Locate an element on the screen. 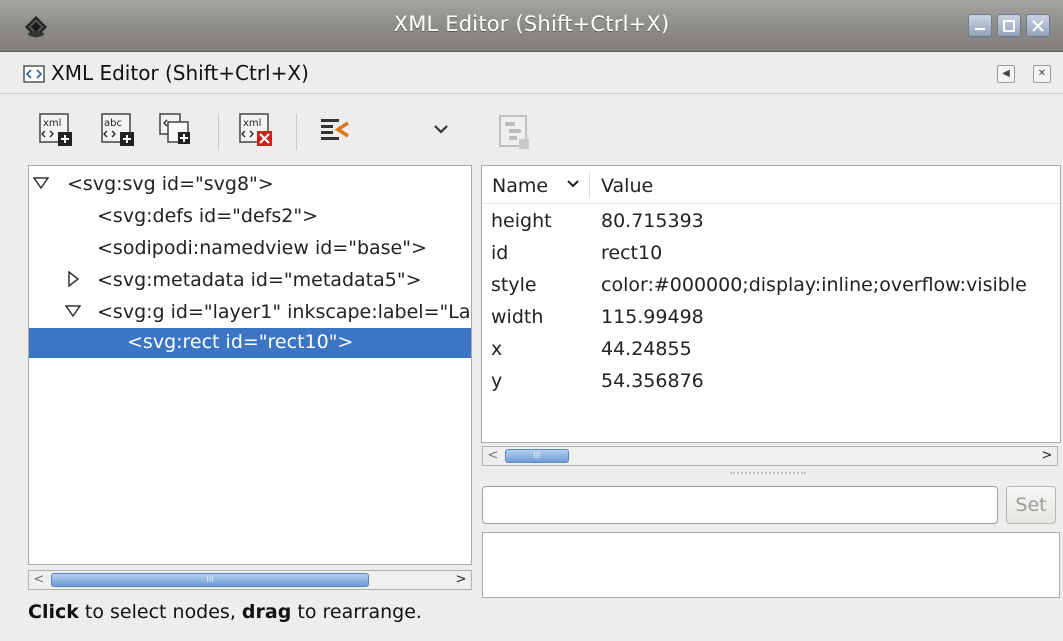 The width and height of the screenshot is (1063, 641). attribute-name: width is located at coordinates (517, 317).